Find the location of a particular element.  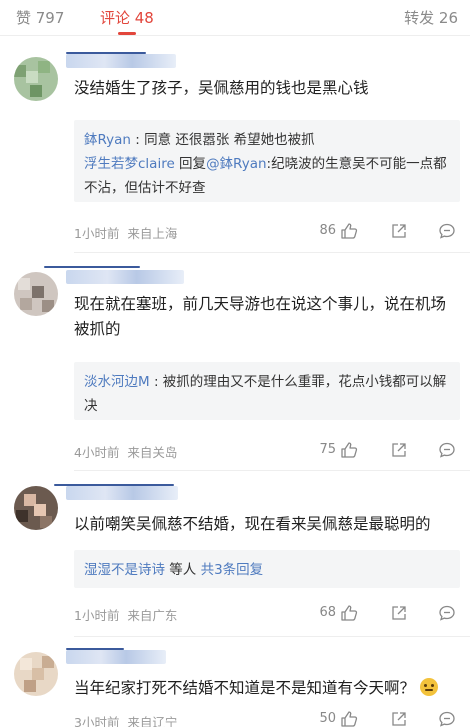

more-replies-link: 共3条回复 is located at coordinates (232, 570).